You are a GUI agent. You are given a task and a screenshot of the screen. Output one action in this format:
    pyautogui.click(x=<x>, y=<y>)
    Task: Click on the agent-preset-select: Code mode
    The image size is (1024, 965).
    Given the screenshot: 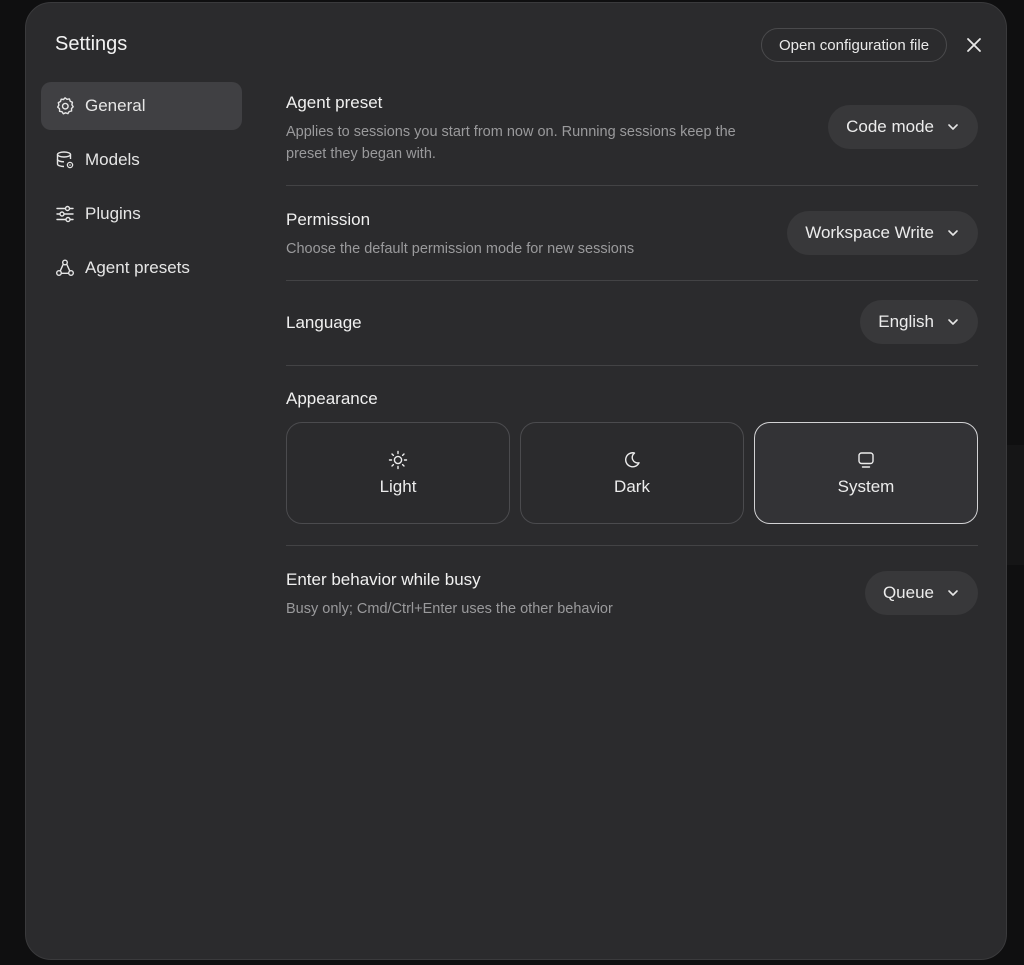 What is the action you would take?
    pyautogui.click(x=903, y=127)
    